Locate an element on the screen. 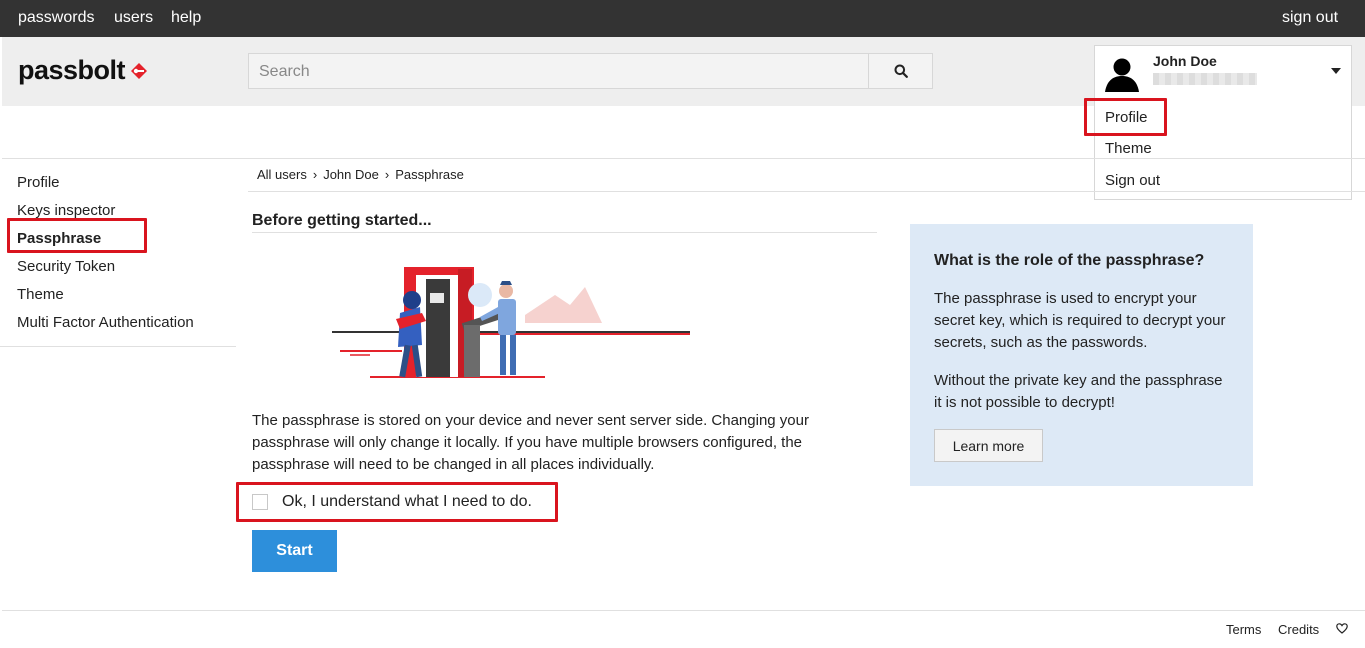 This screenshot has width=1365, height=648. footer-terms-link: Terms is located at coordinates (1243, 629).